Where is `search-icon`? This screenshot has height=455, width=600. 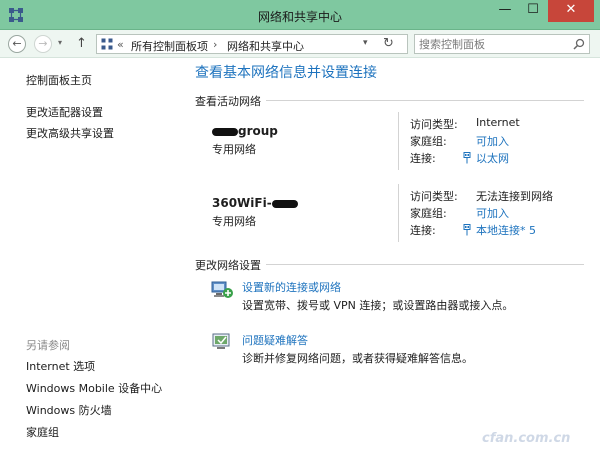
search-icon is located at coordinates (579, 44).